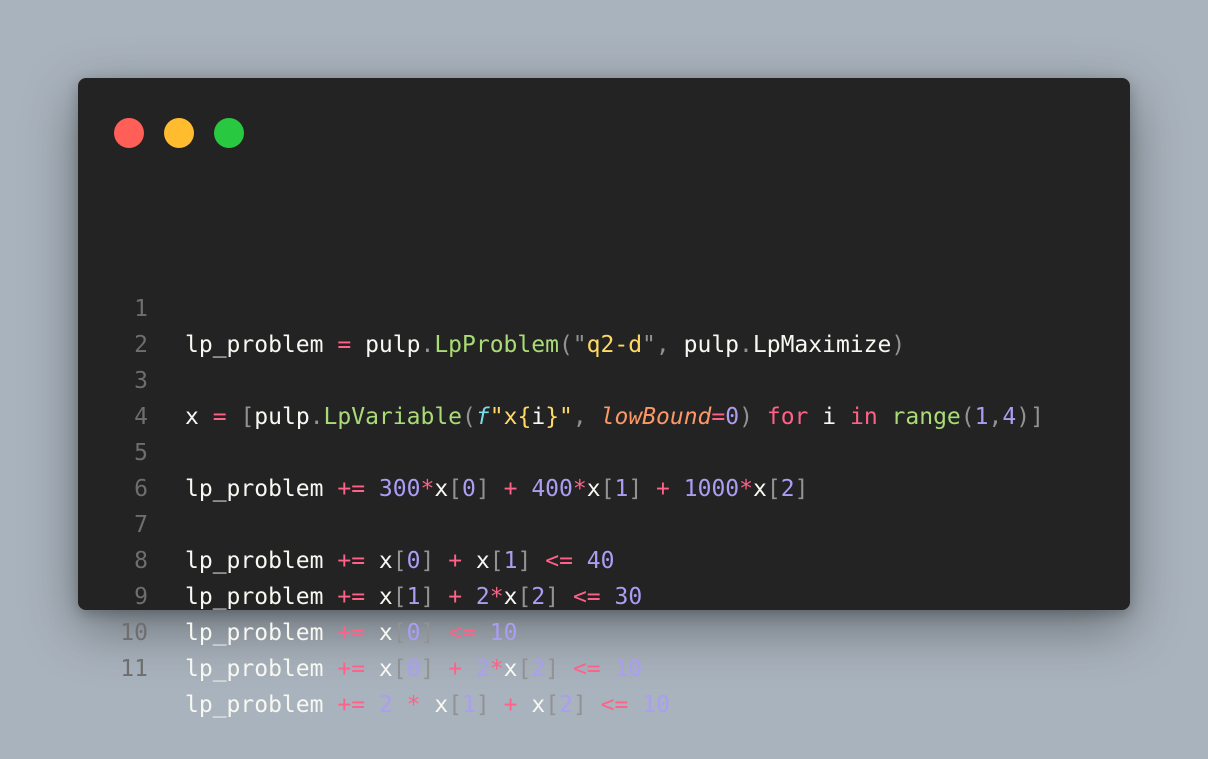 The image size is (1208, 759). I want to click on code-token: <=, so click(614, 705).